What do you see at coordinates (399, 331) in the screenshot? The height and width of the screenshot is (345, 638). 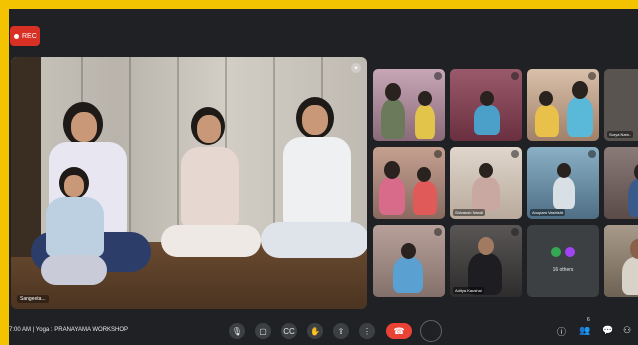 I see `leave-call-icon: ☎` at bounding box center [399, 331].